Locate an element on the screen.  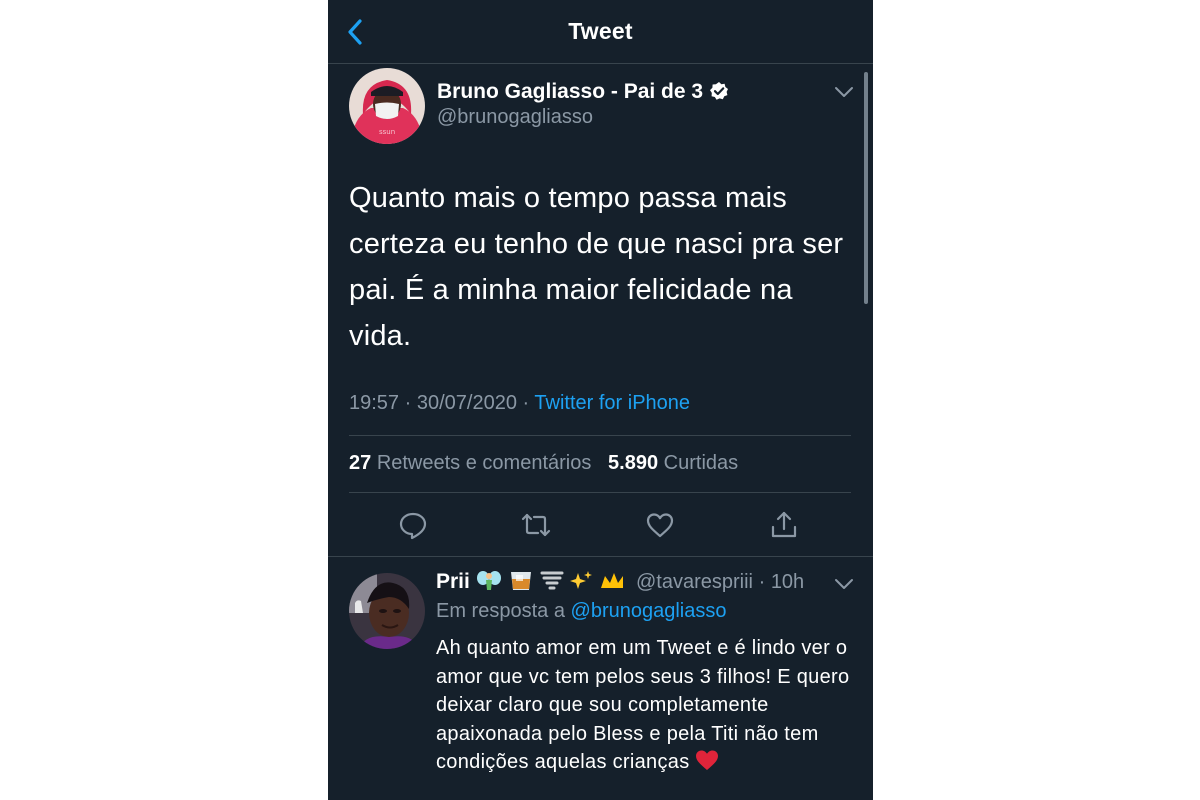
likes-label: Curtidas is located at coordinates (701, 463).